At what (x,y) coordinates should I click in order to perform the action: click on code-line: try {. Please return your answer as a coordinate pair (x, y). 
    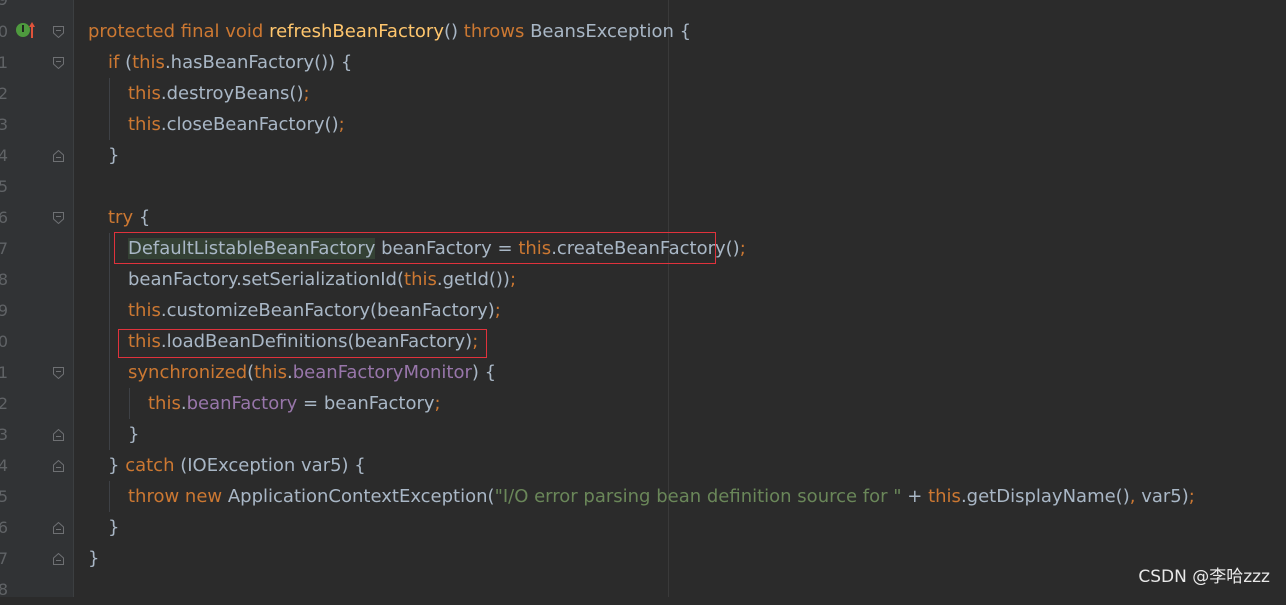
    Looking at the image, I should click on (129, 217).